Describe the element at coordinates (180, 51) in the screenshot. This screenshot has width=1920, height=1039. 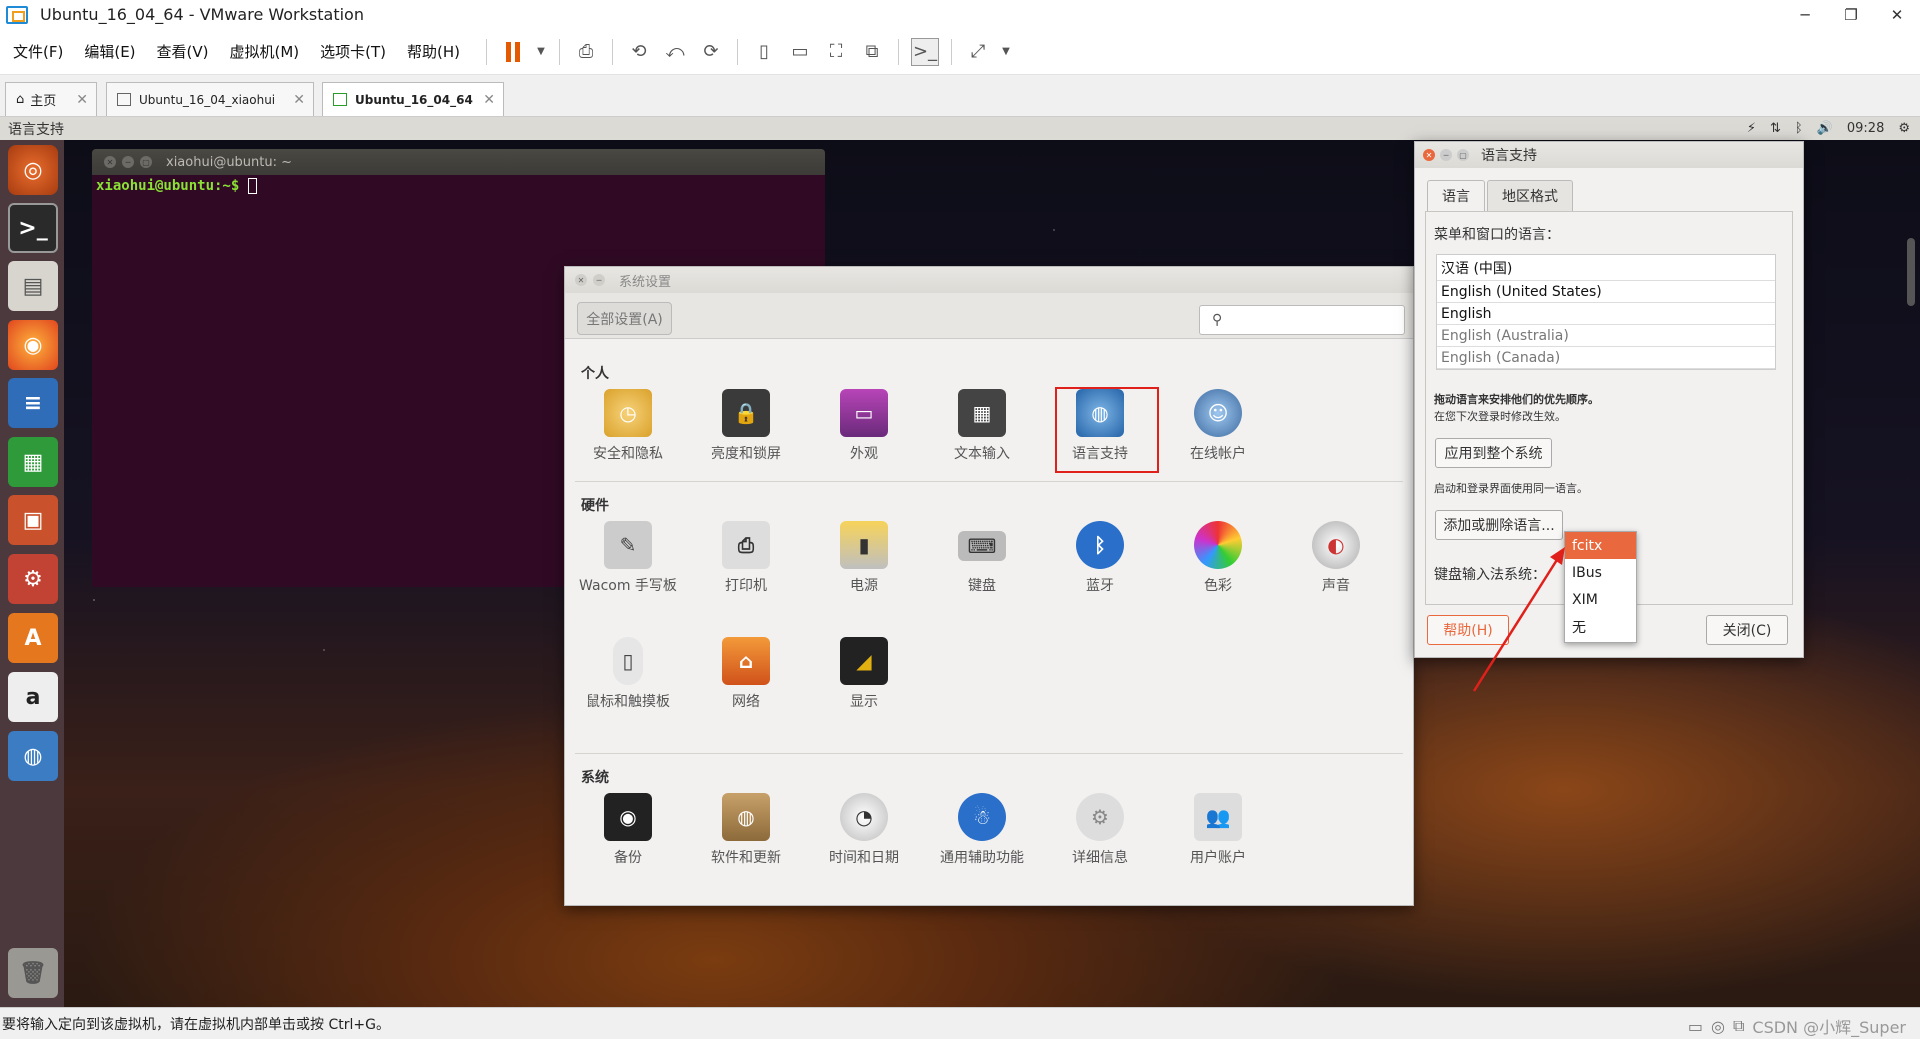
I see `menu-view: 查看(V)` at that location.